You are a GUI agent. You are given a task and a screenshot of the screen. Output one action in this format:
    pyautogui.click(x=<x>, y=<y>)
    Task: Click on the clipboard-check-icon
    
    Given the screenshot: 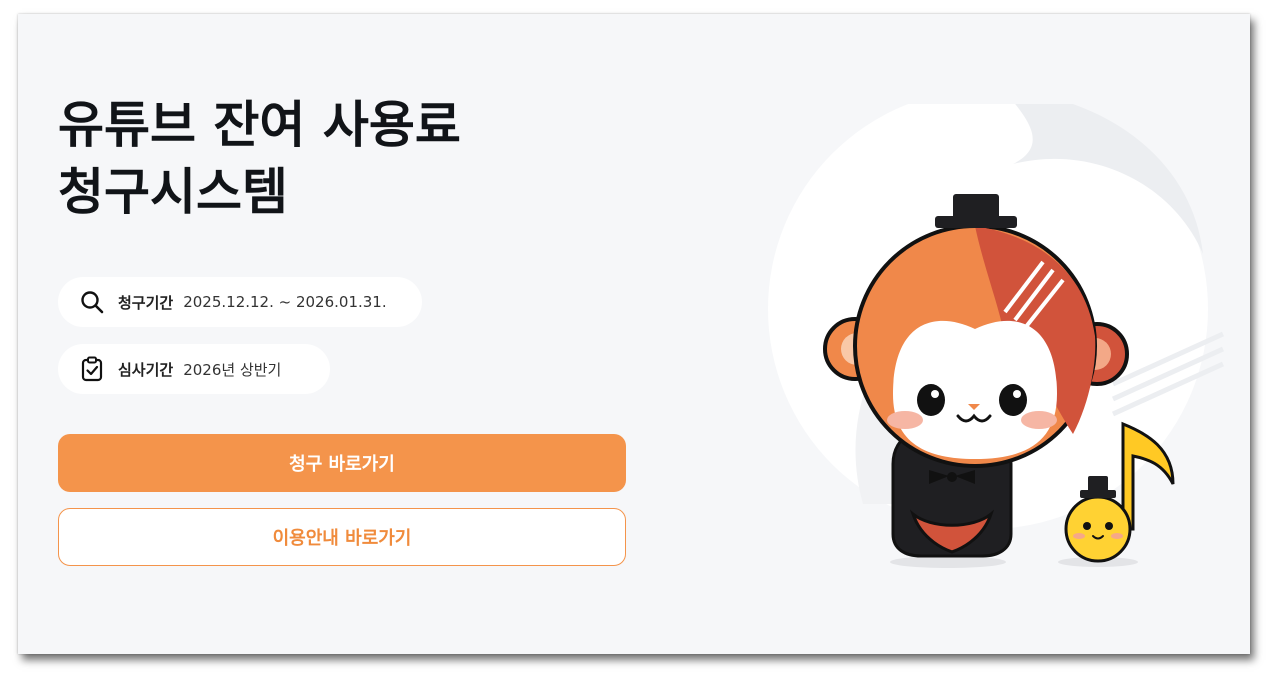 What is the action you would take?
    pyautogui.click(x=92, y=369)
    